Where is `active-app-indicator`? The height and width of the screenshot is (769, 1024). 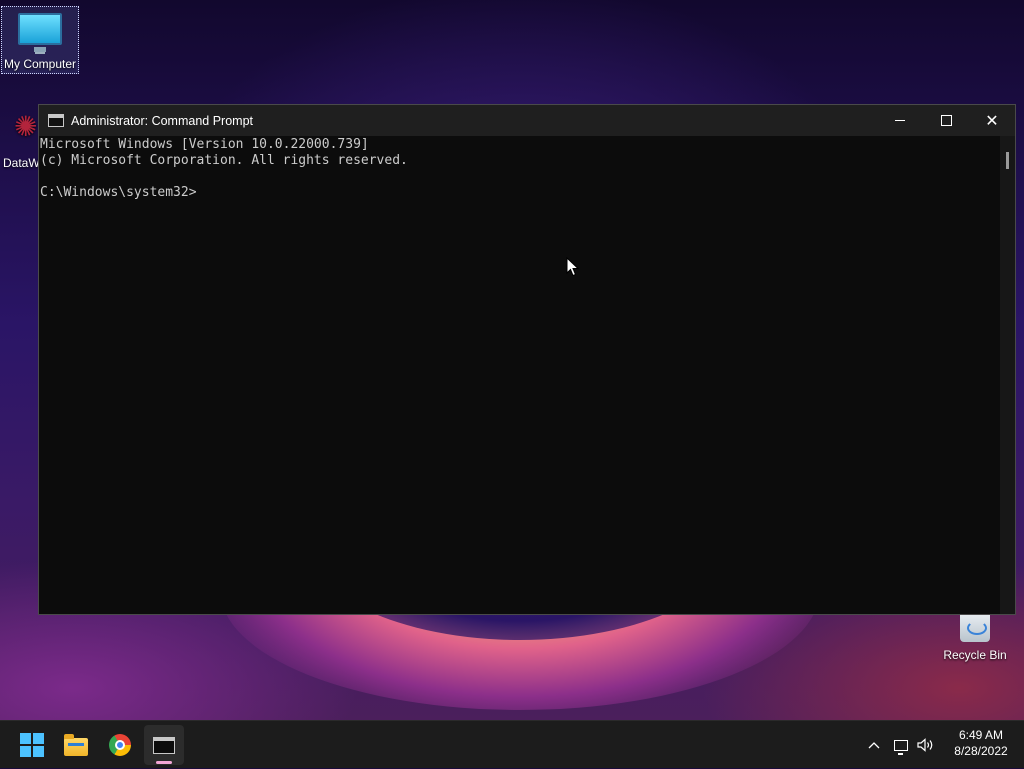 active-app-indicator is located at coordinates (164, 762).